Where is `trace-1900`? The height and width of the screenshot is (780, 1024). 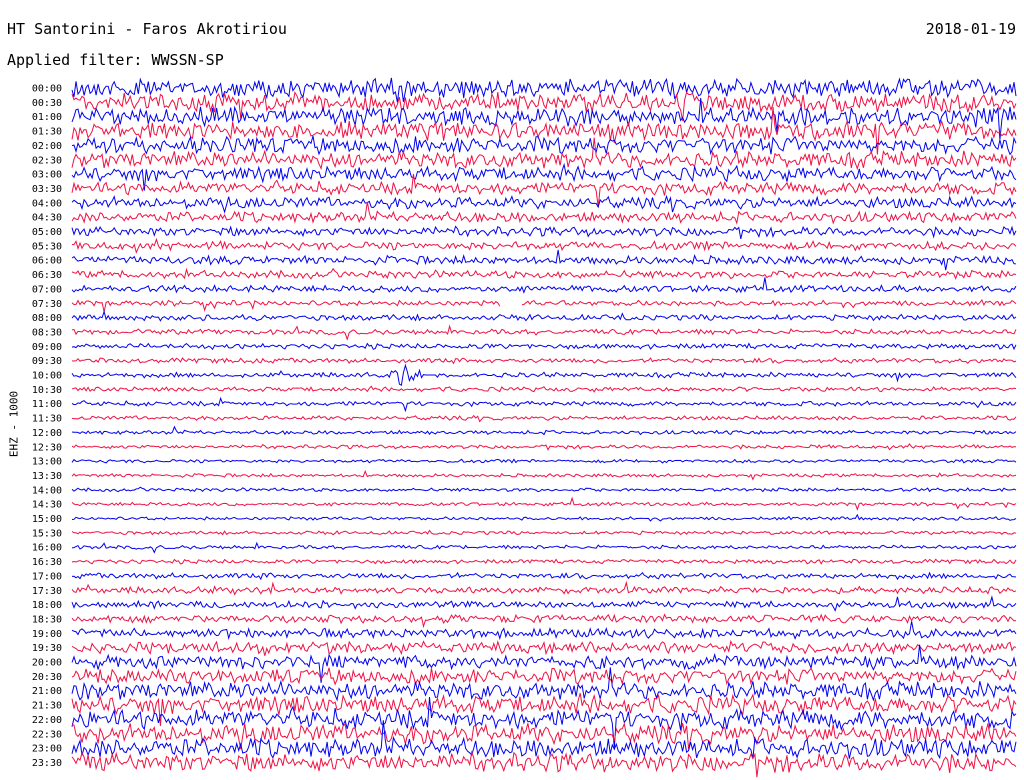
trace-1900 is located at coordinates (544, 631).